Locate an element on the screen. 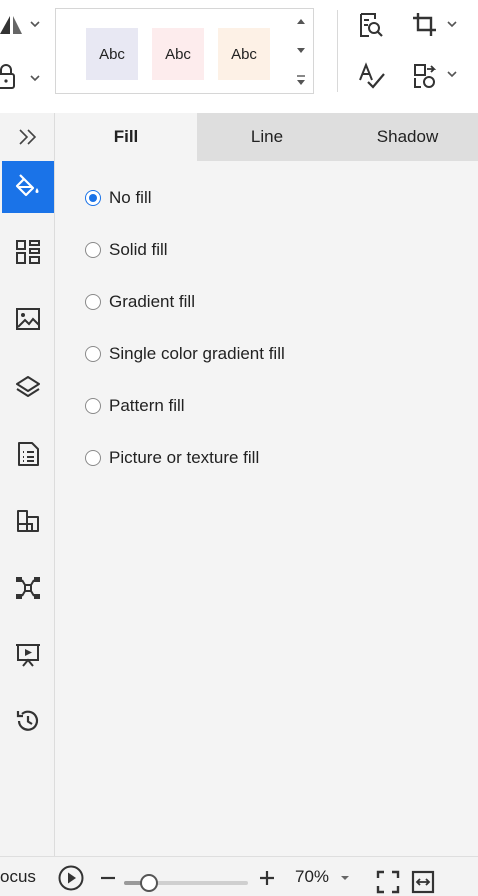 This screenshot has width=478, height=896. style-gallery: Abc Abc Abc is located at coordinates (184, 51).